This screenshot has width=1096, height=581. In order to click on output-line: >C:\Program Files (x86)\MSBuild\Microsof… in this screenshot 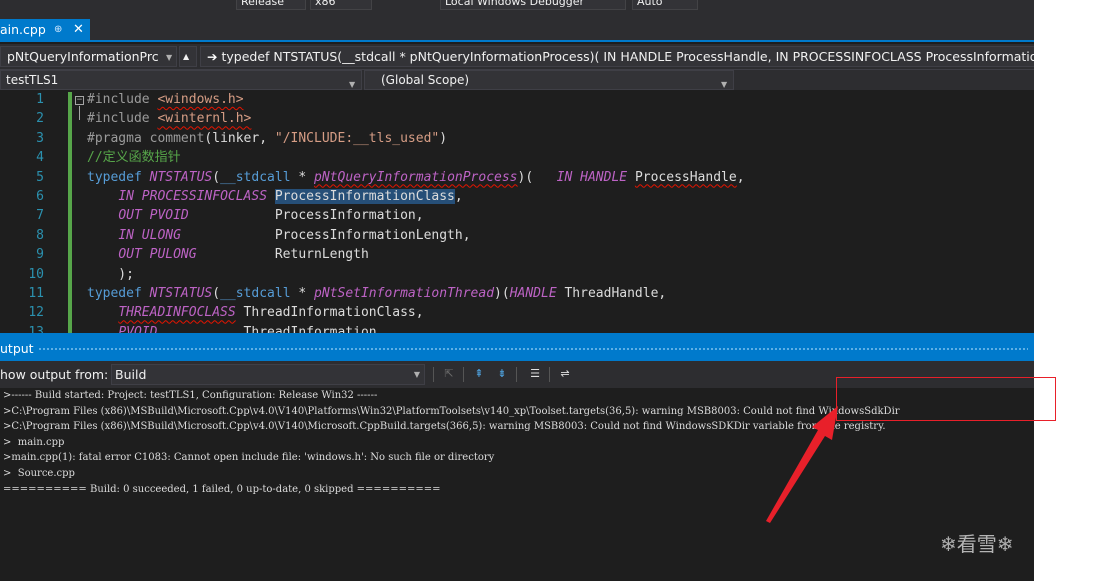, I will do `click(444, 426)`.